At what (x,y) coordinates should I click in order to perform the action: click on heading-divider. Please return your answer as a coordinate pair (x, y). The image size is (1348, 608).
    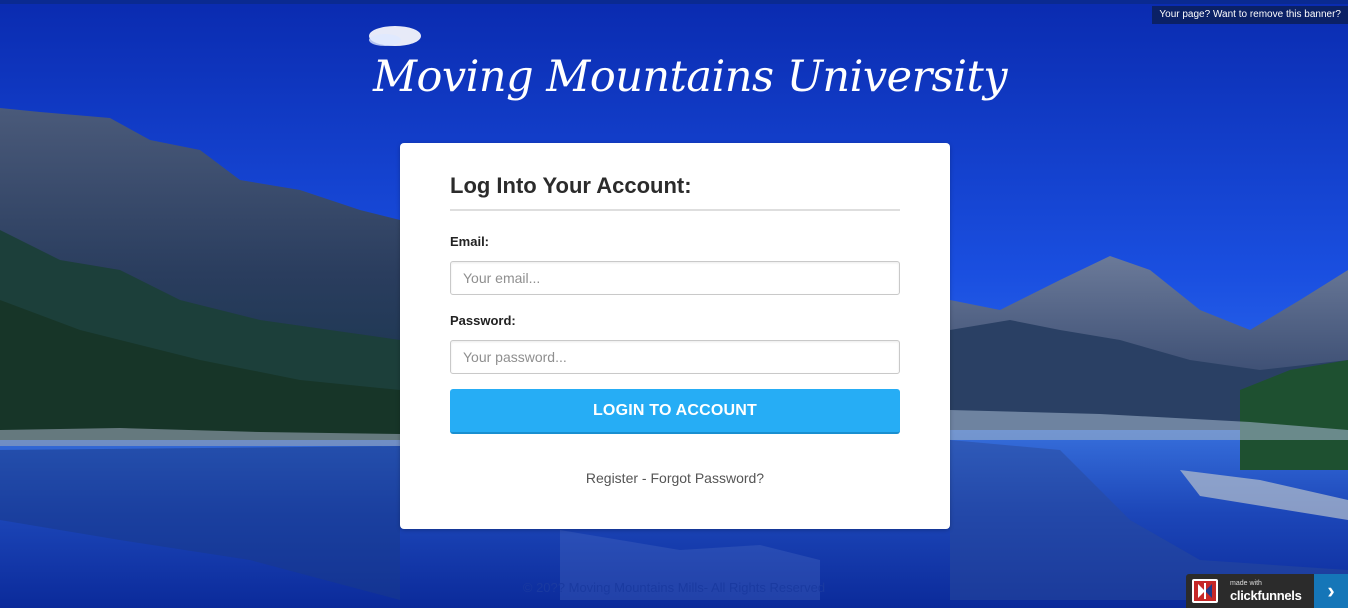
    Looking at the image, I should click on (675, 210).